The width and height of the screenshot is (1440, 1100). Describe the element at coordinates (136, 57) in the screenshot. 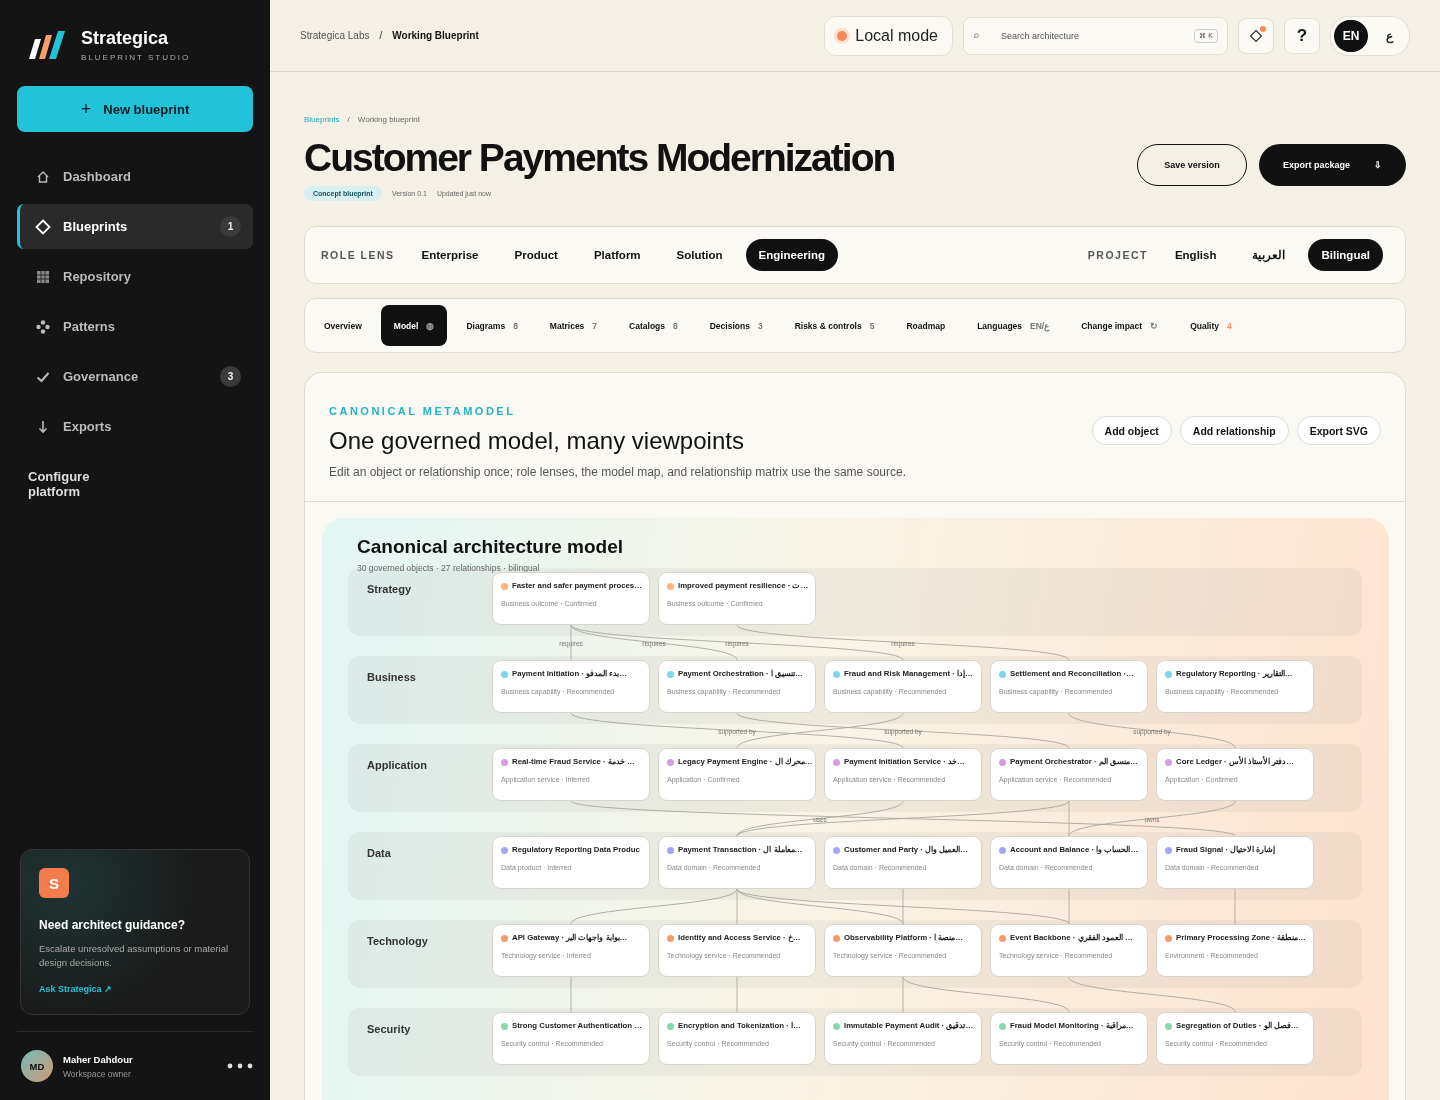

I see `brand-tagline: BLUEPRINT STUDIO` at that location.